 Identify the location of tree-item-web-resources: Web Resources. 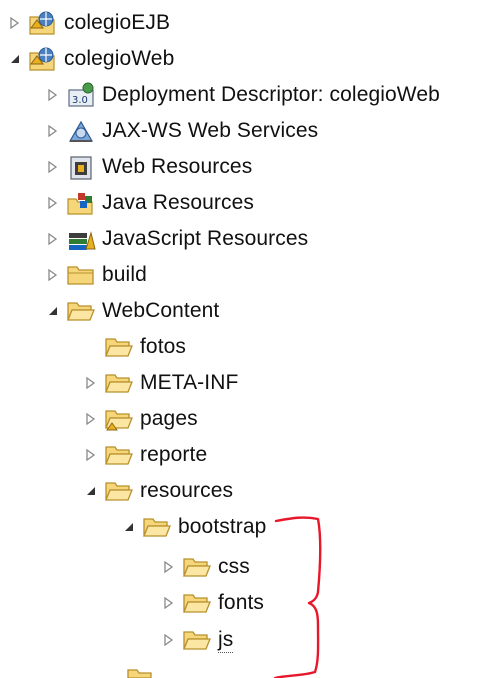
(126, 167).